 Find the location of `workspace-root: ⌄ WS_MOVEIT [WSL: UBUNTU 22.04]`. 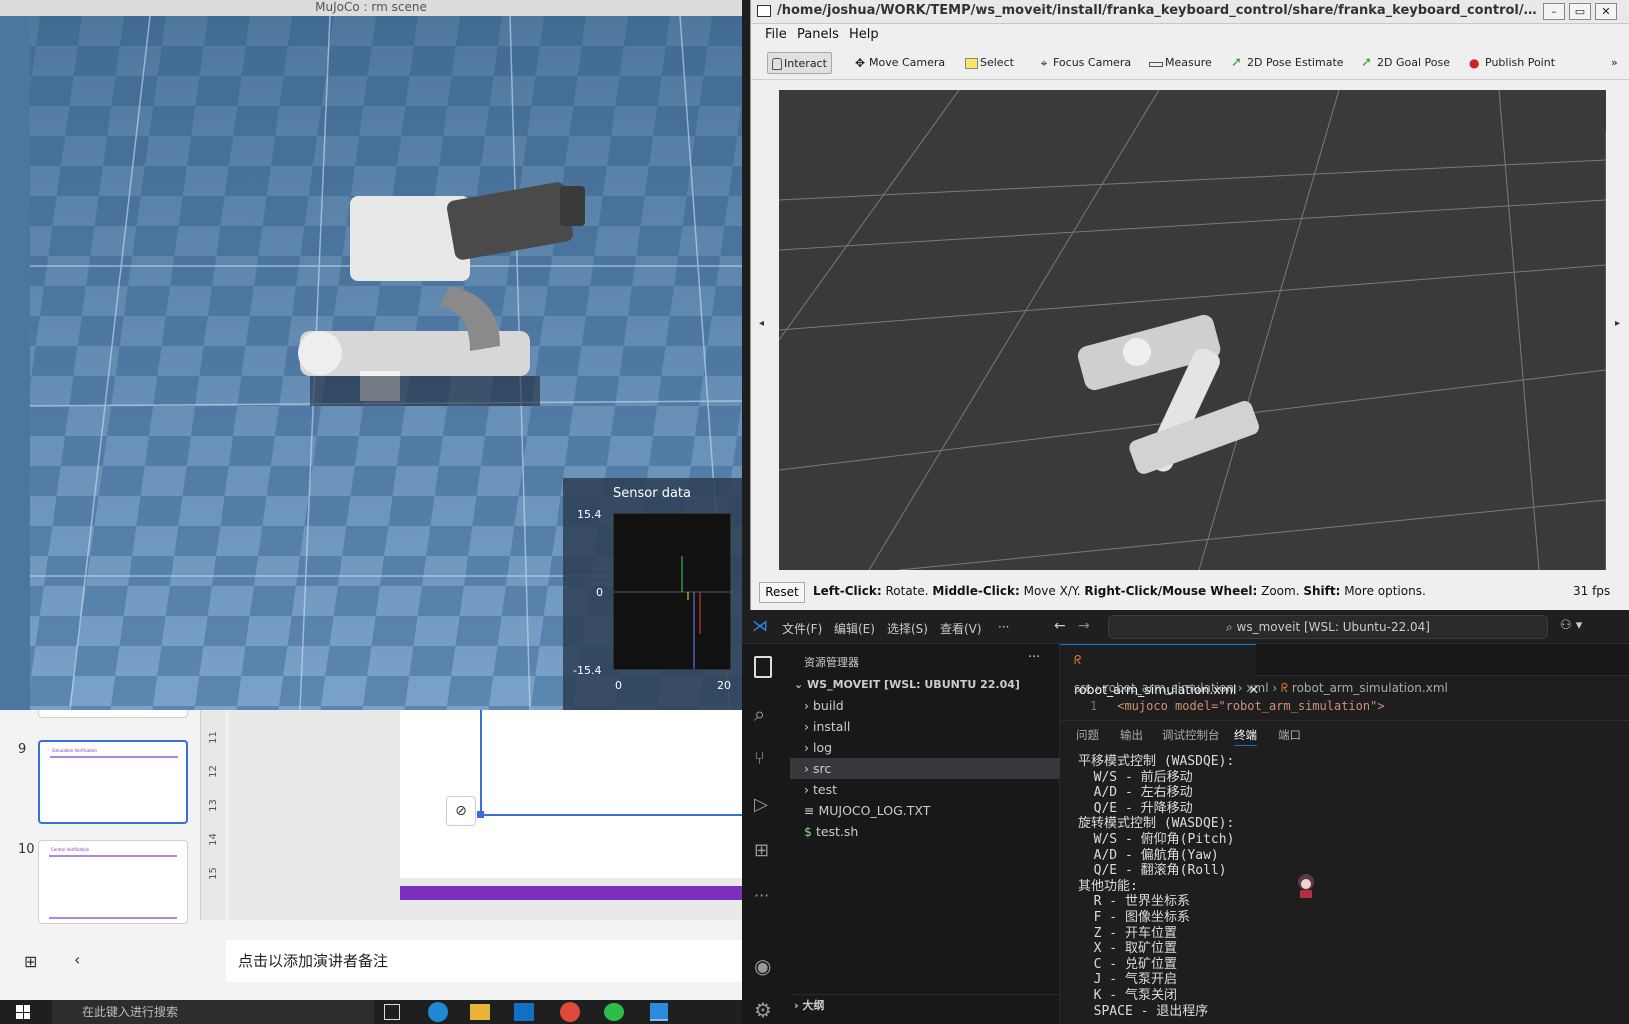

workspace-root: ⌄ WS_MOVEIT [WSL: UBUNTU 22.04] is located at coordinates (925, 684).